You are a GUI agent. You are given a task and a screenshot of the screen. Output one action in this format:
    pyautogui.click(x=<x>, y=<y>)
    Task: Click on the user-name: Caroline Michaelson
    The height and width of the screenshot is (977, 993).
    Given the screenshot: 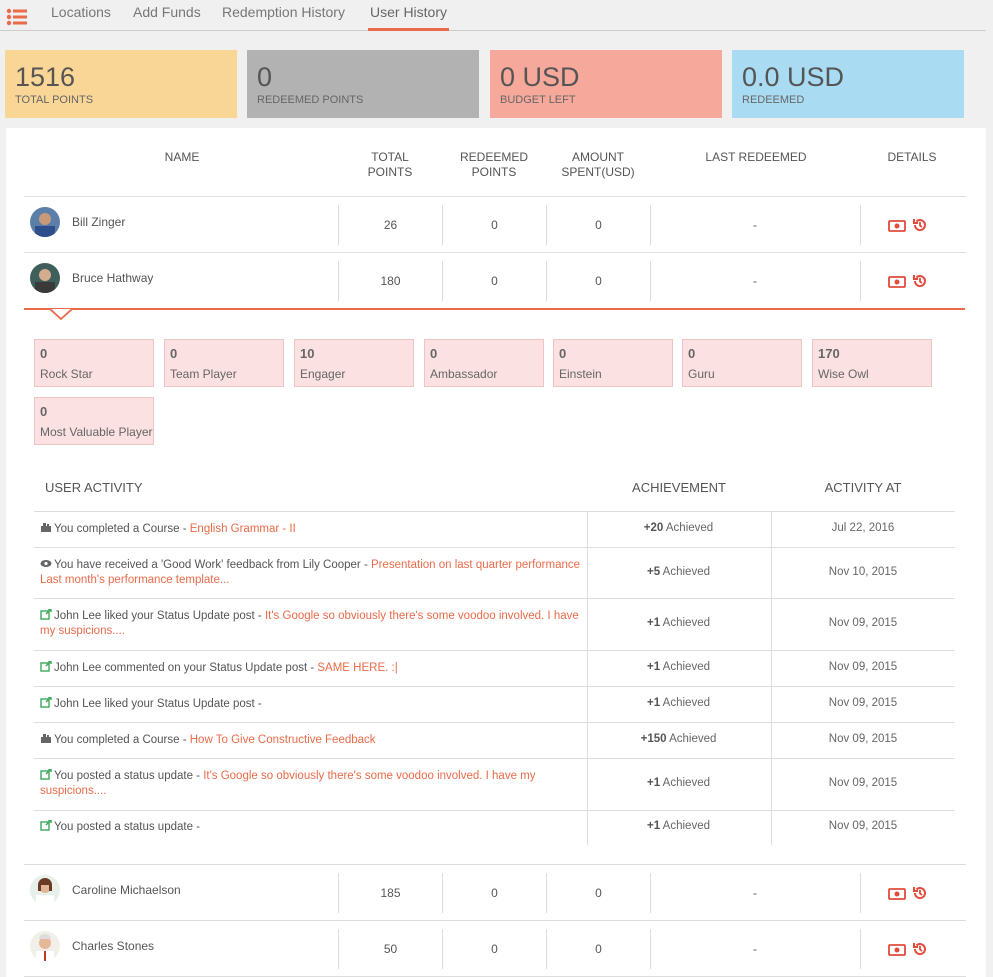 What is the action you would take?
    pyautogui.click(x=126, y=890)
    